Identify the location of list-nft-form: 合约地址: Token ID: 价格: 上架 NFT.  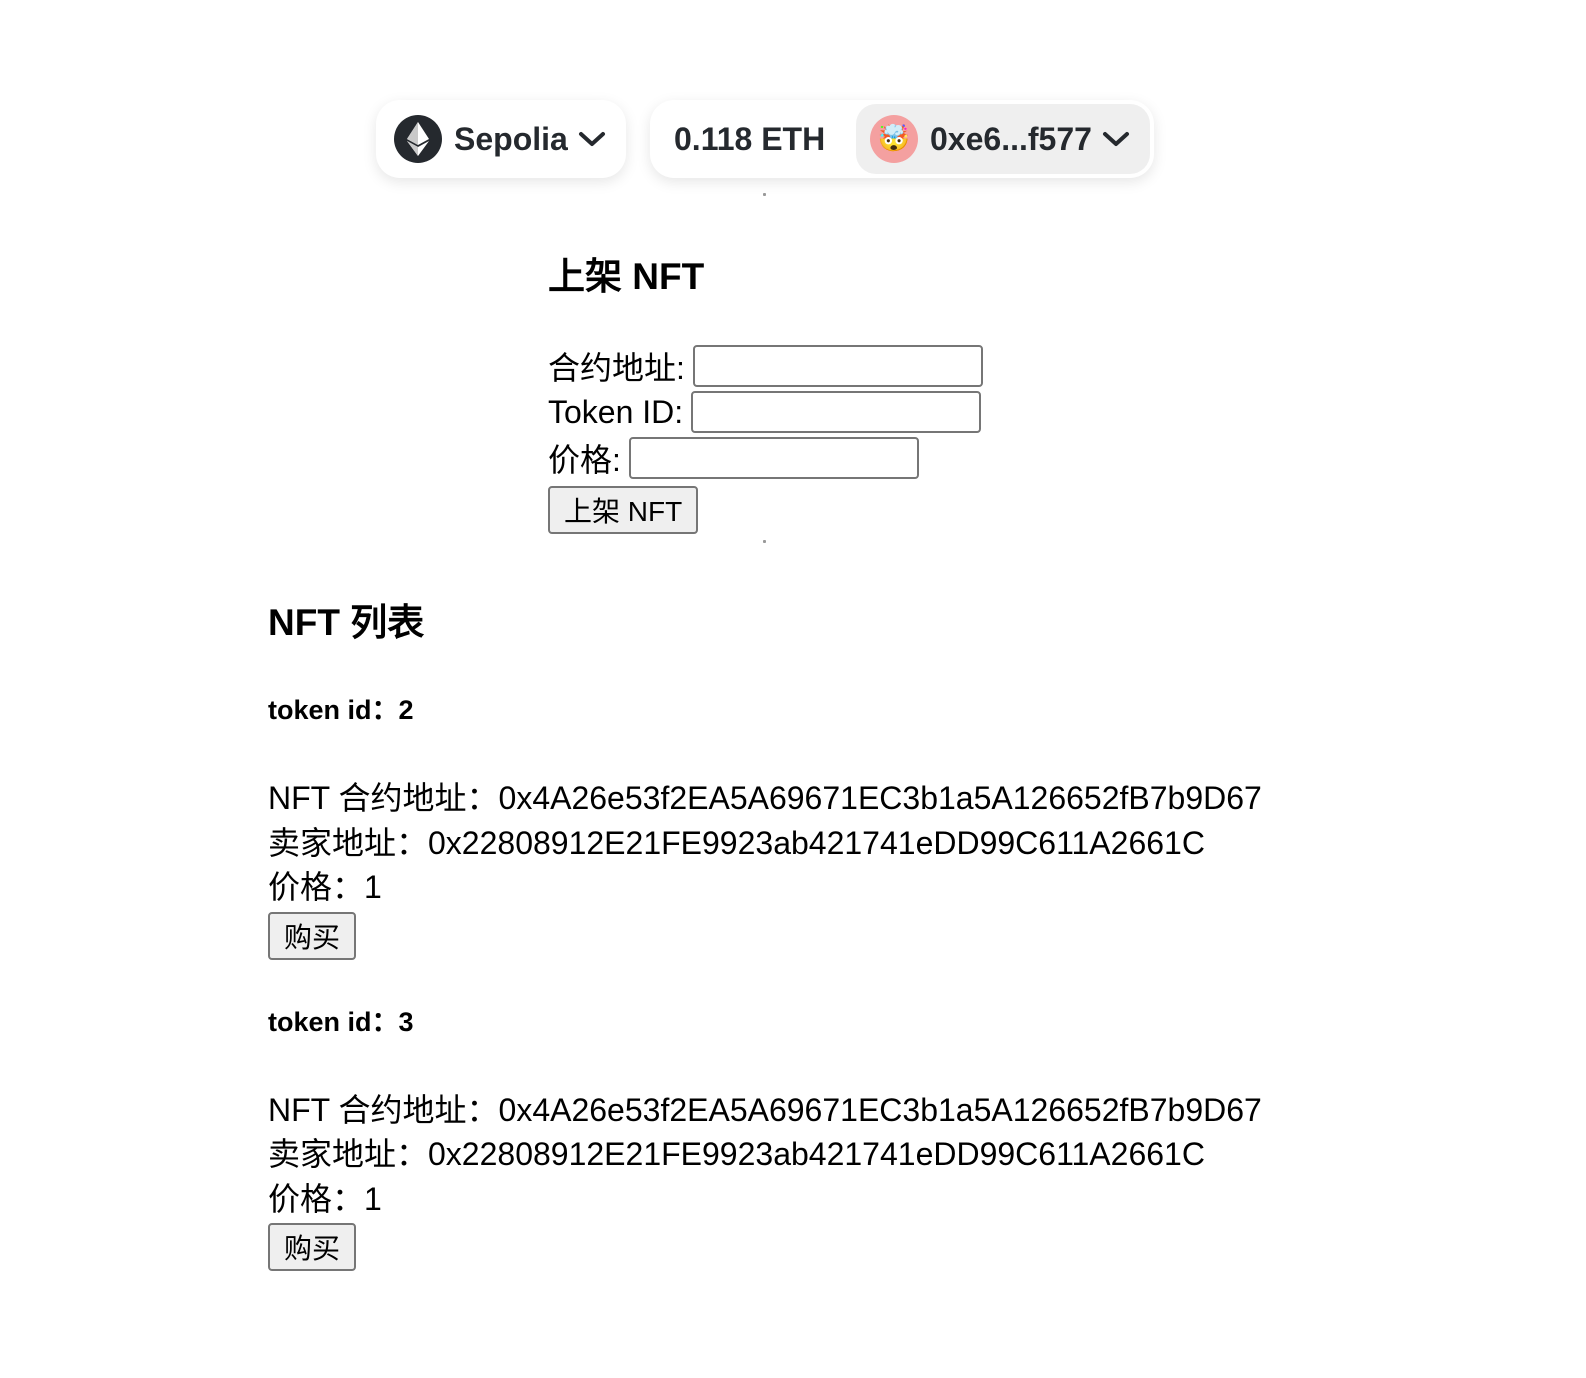
(808, 439).